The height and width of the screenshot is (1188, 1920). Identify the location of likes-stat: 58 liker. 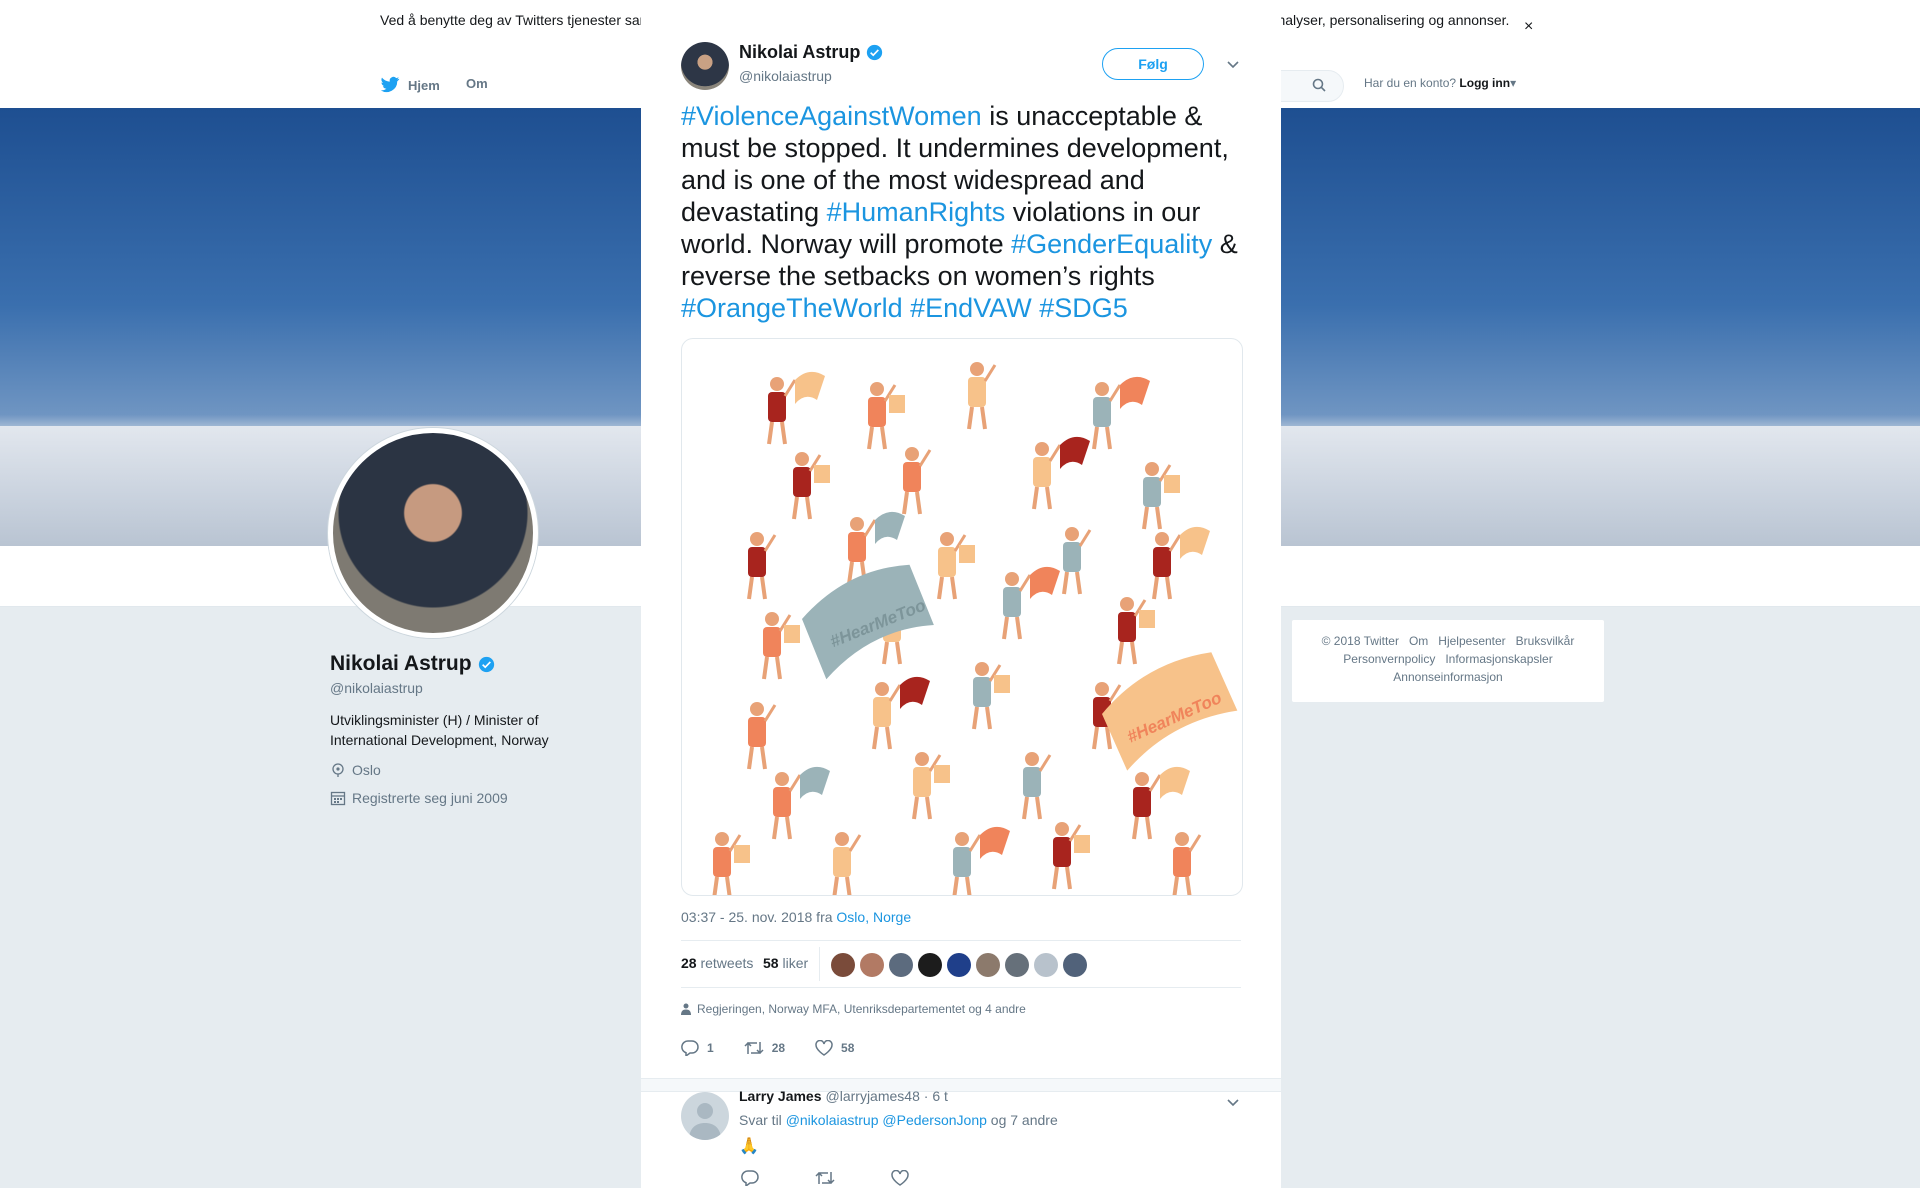
(785, 963).